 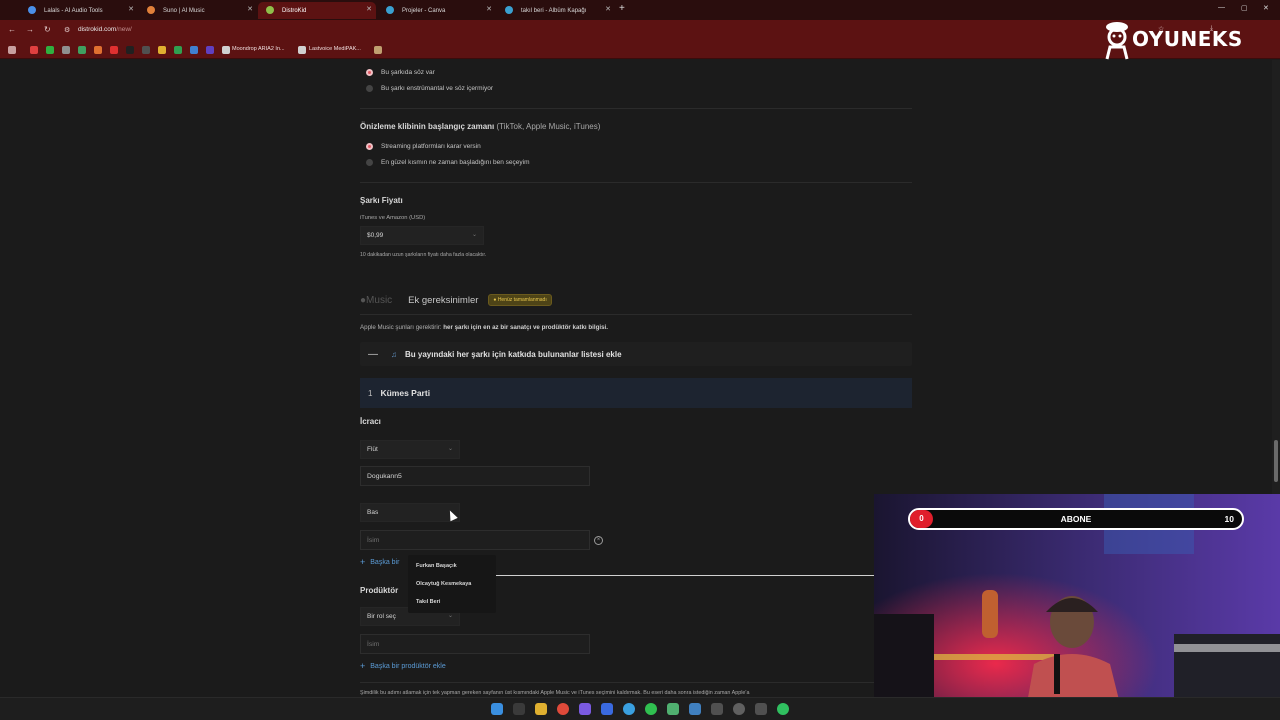 I want to click on kick-icon, so click(x=50, y=50).